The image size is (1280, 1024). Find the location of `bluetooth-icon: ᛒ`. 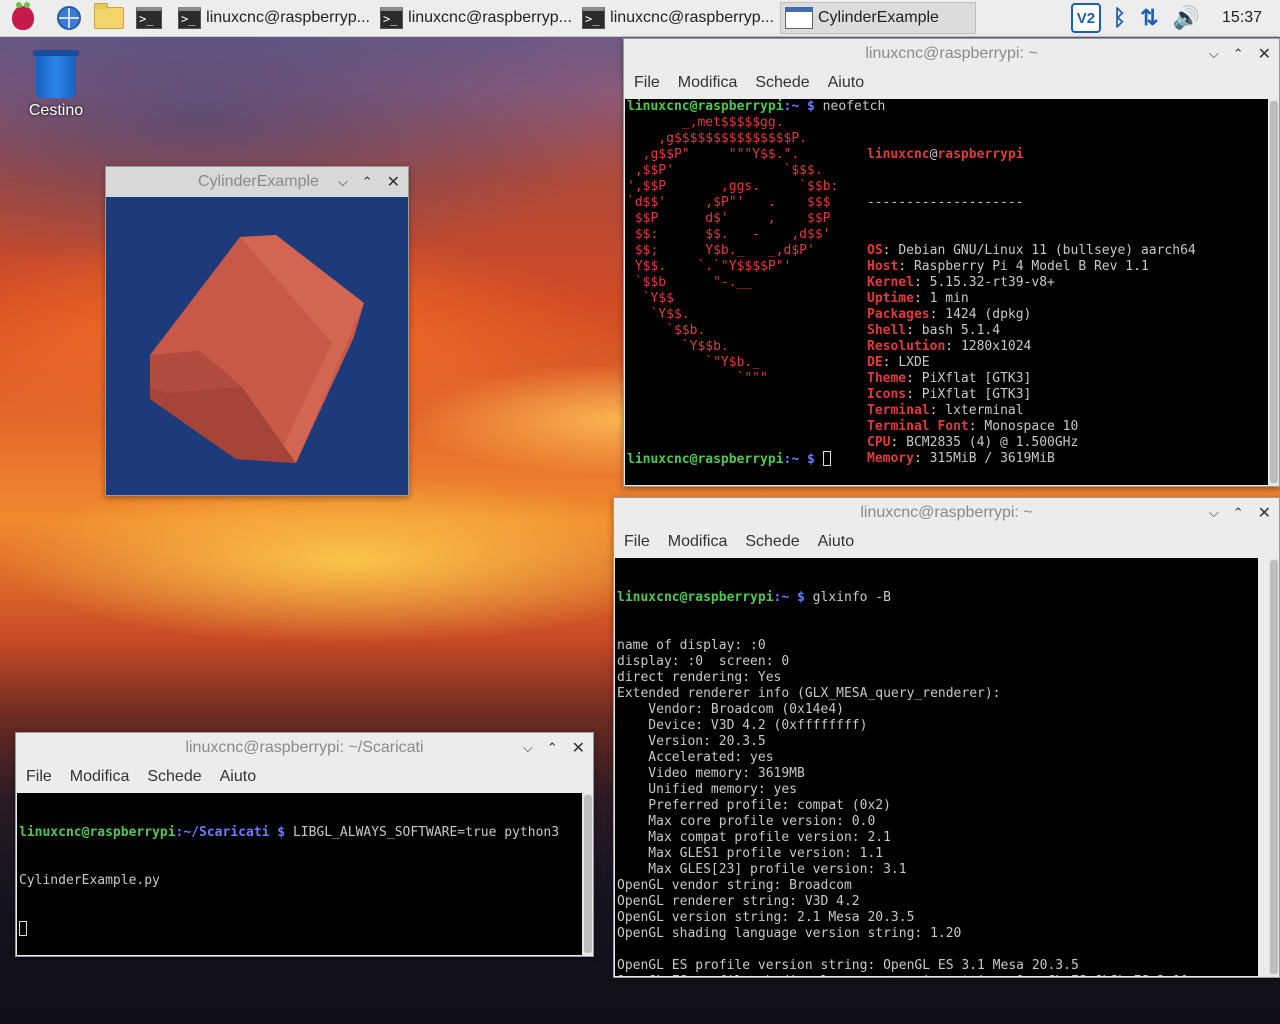

bluetooth-icon: ᛒ is located at coordinates (1119, 18).